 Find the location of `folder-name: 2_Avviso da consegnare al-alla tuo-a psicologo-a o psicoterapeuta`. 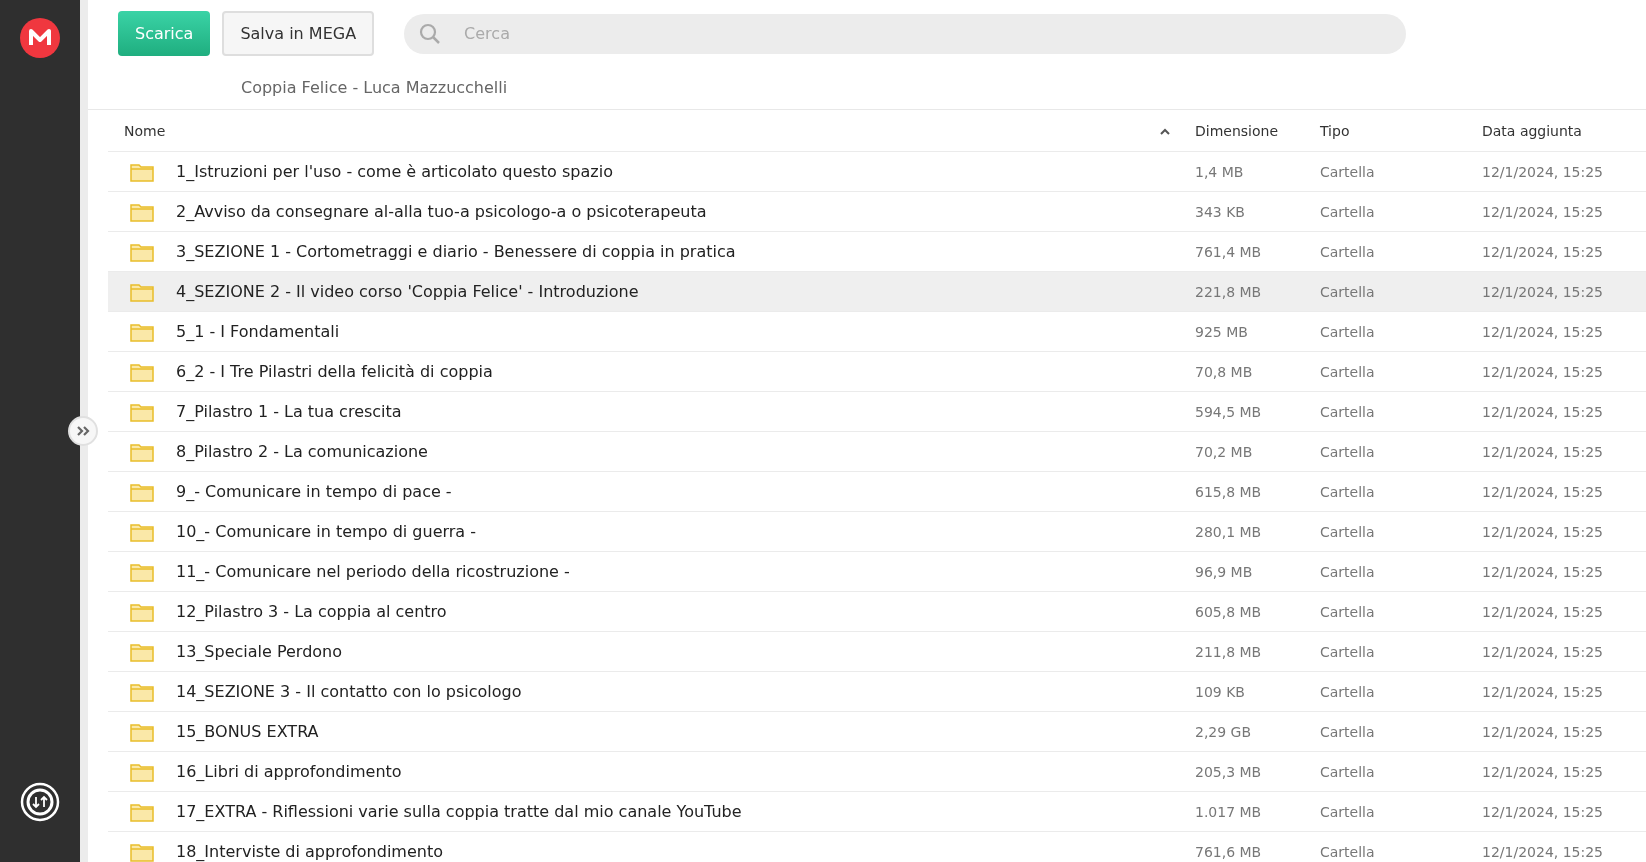

folder-name: 2_Avviso da consegnare al-alla tuo-a psicologo-a o psicoterapeuta is located at coordinates (441, 211).